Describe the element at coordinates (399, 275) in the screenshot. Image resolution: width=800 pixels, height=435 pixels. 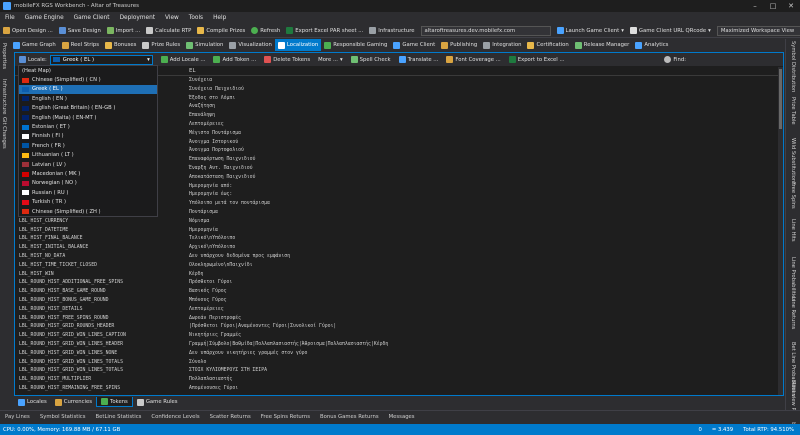
I see `table-row: LBL_HIST_WIN Κέρδη` at that location.